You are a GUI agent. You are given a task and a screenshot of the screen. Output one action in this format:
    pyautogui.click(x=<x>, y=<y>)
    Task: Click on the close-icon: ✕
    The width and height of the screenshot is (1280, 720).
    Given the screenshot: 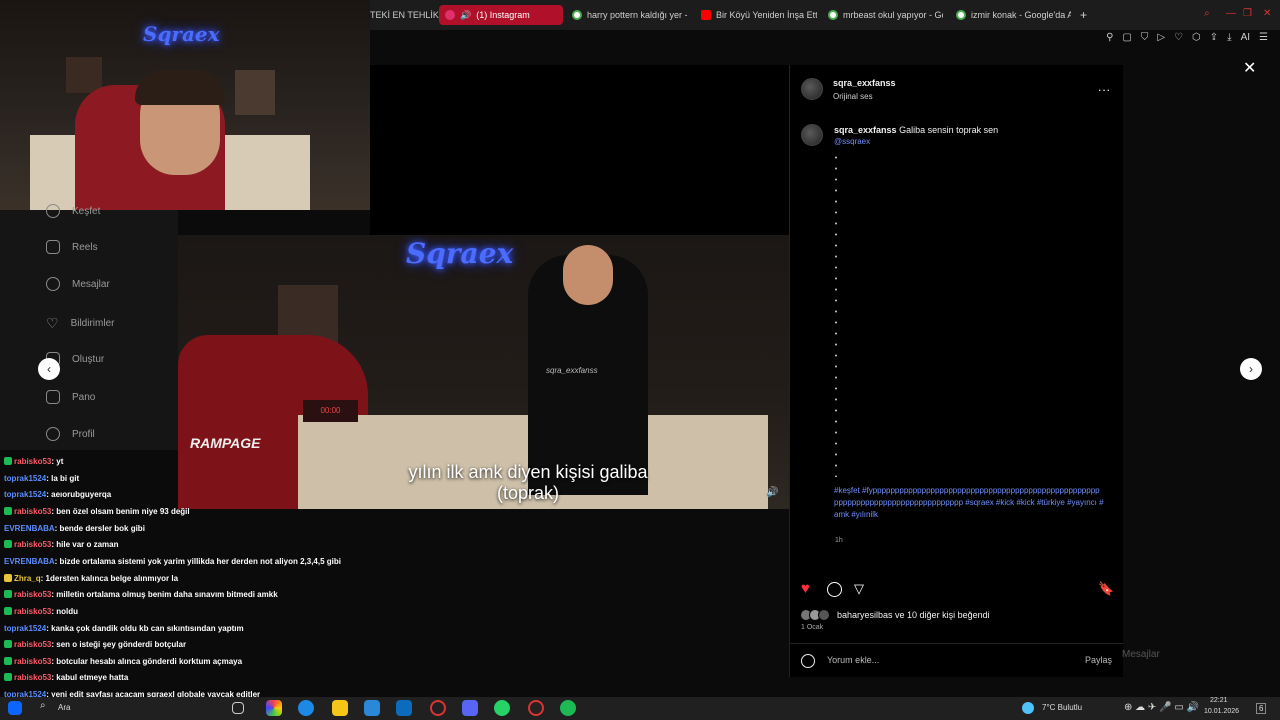 What is the action you would take?
    pyautogui.click(x=1249, y=68)
    